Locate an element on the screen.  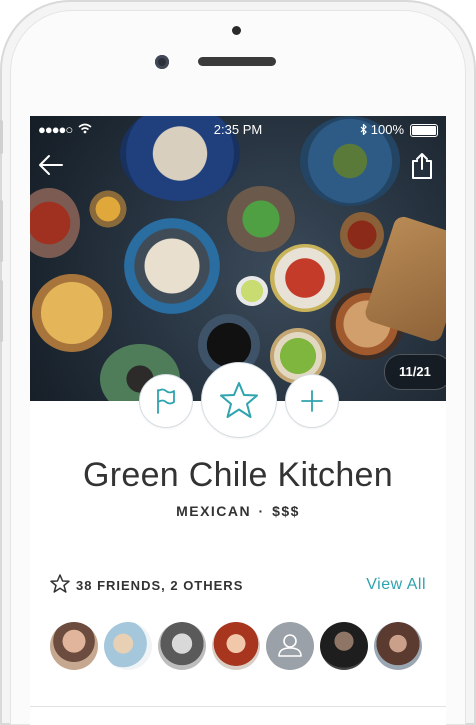
mute-switch is located at coordinates (1, 137).